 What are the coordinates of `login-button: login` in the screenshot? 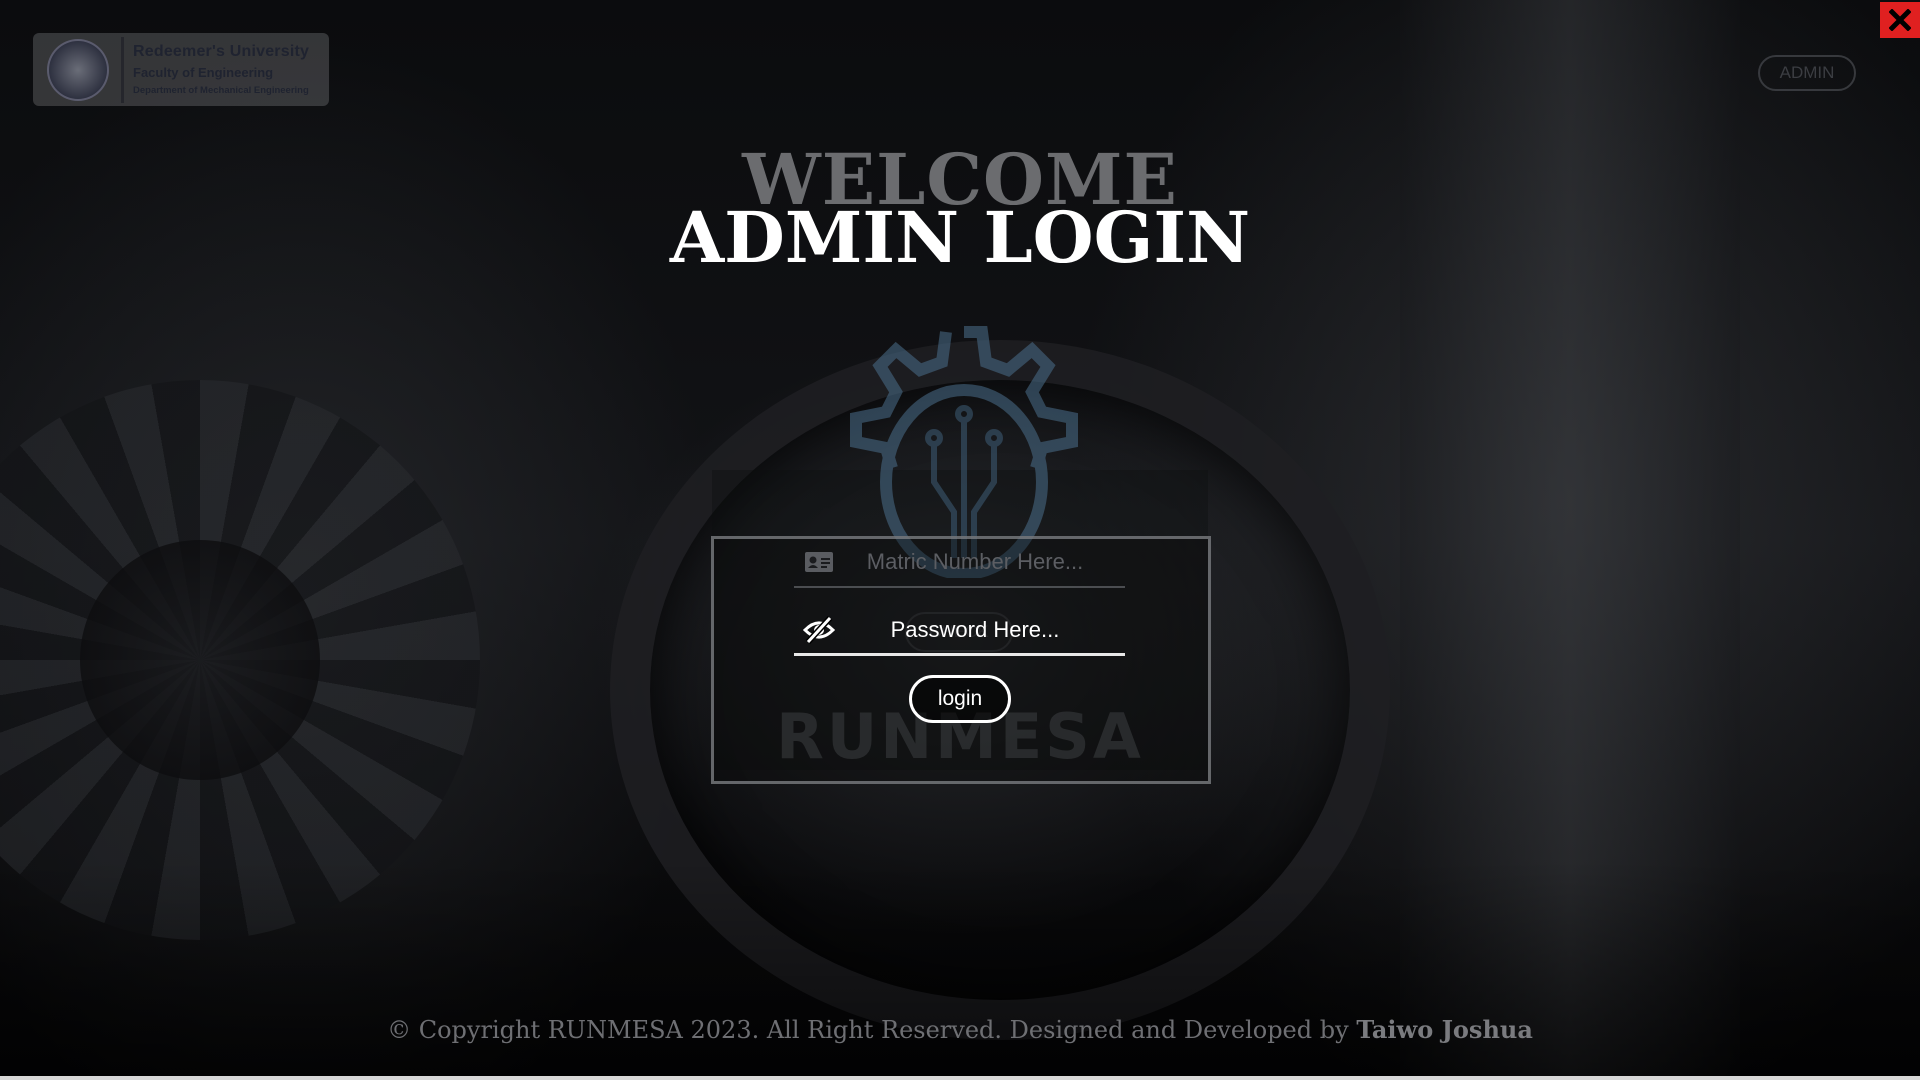 It's located at (960, 699).